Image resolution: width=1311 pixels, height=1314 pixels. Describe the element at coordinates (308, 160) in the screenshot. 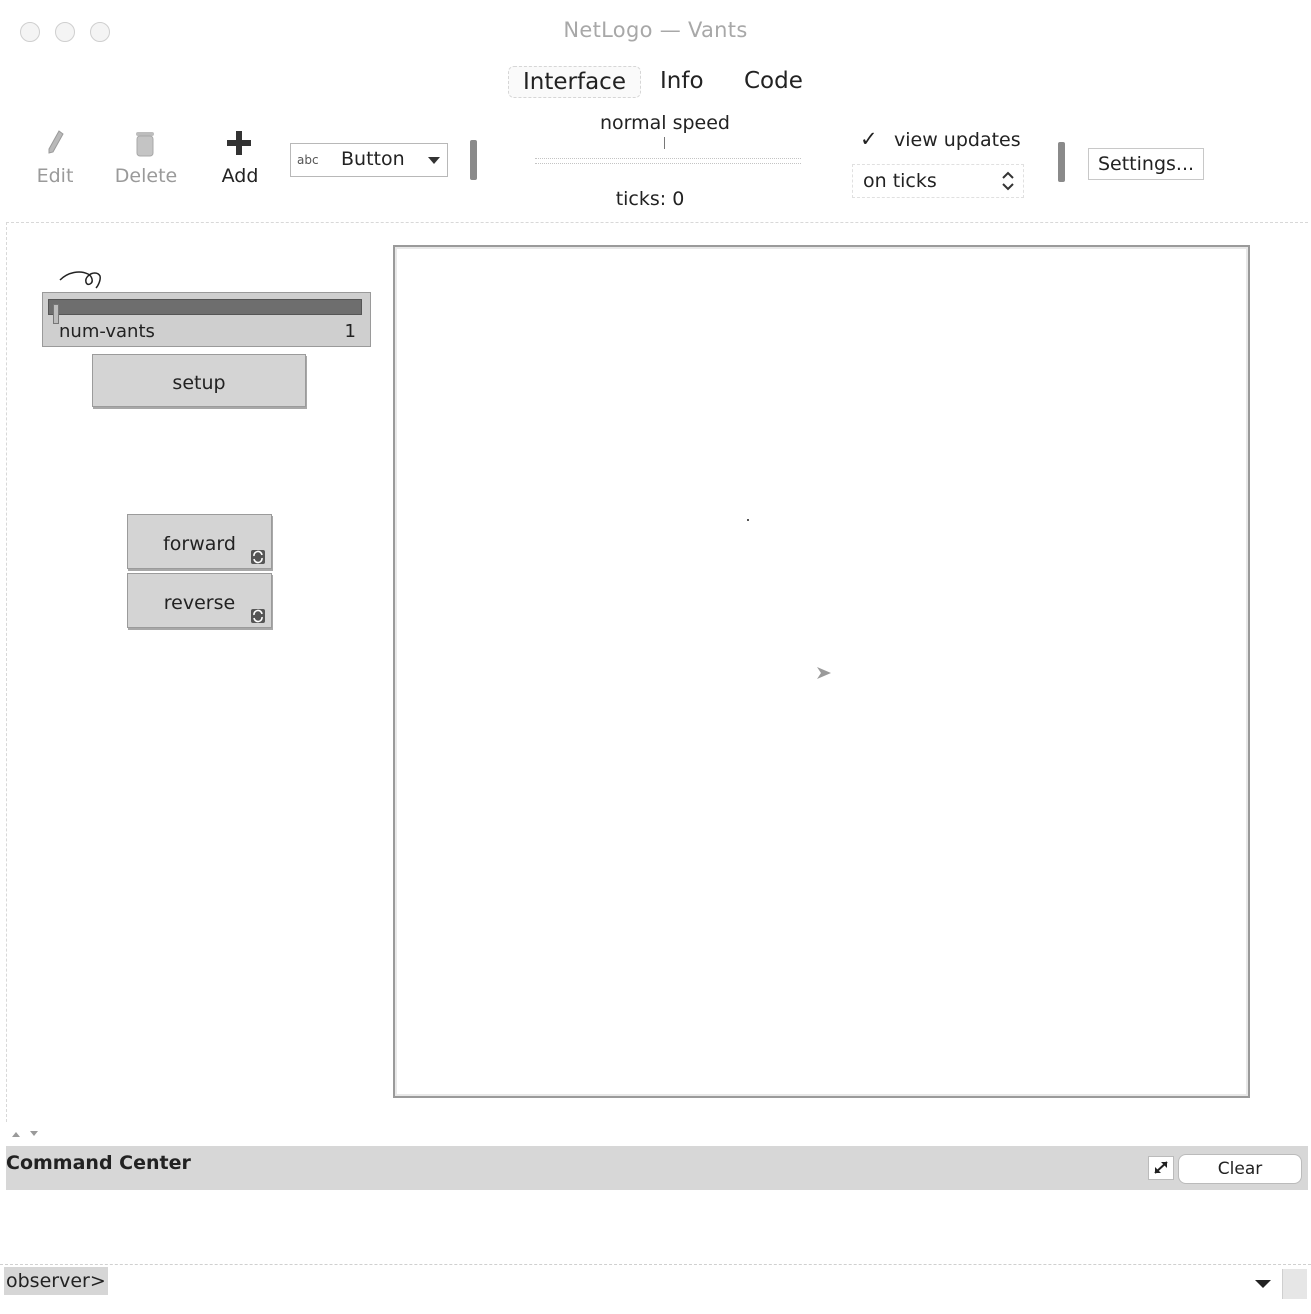

I see `abc-icon: abc` at that location.